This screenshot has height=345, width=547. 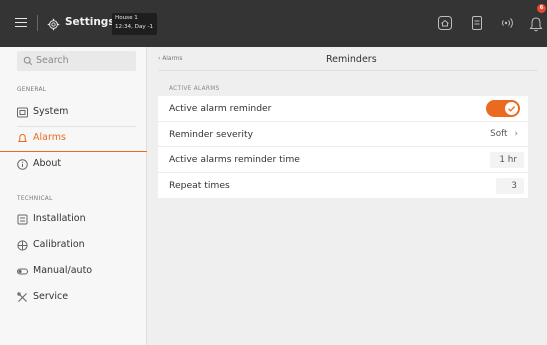 I want to click on sidebar-item-manual-auto: Manual/auto, so click(x=73, y=272).